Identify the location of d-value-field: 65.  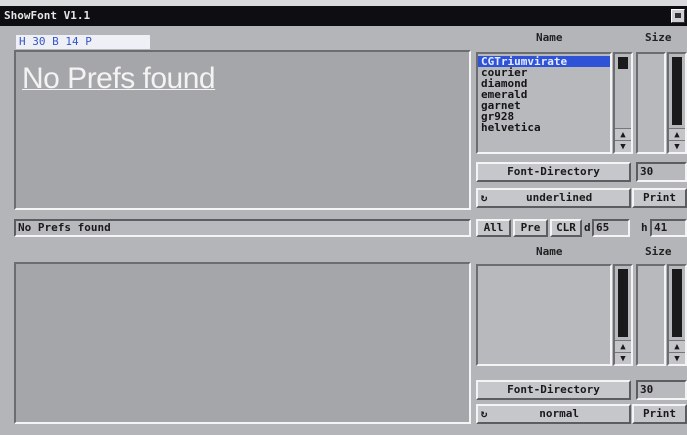
(611, 228).